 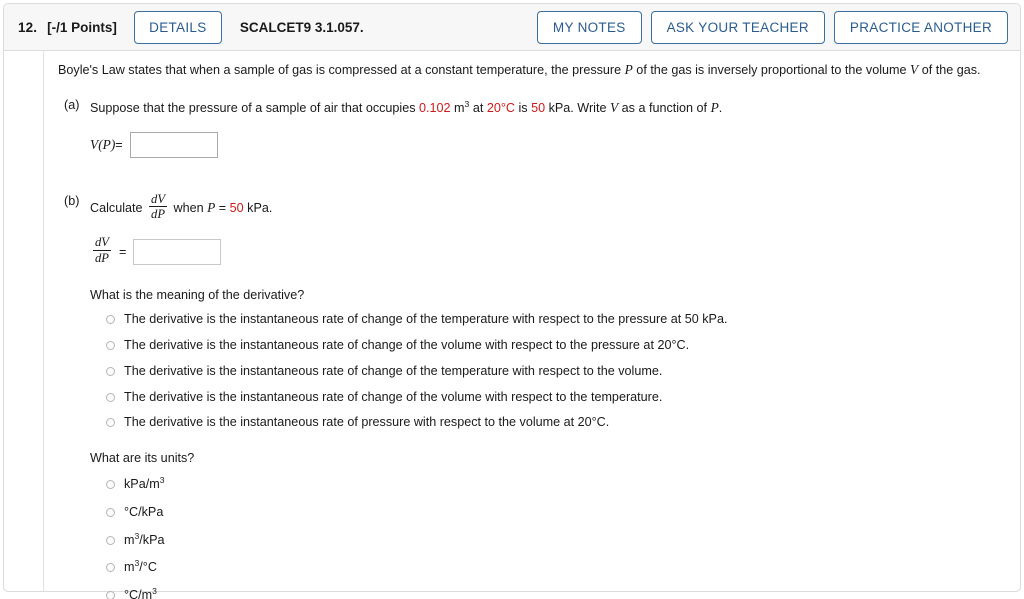 What do you see at coordinates (577, 108) in the screenshot?
I see `part-a-text-4: kPa. Write` at bounding box center [577, 108].